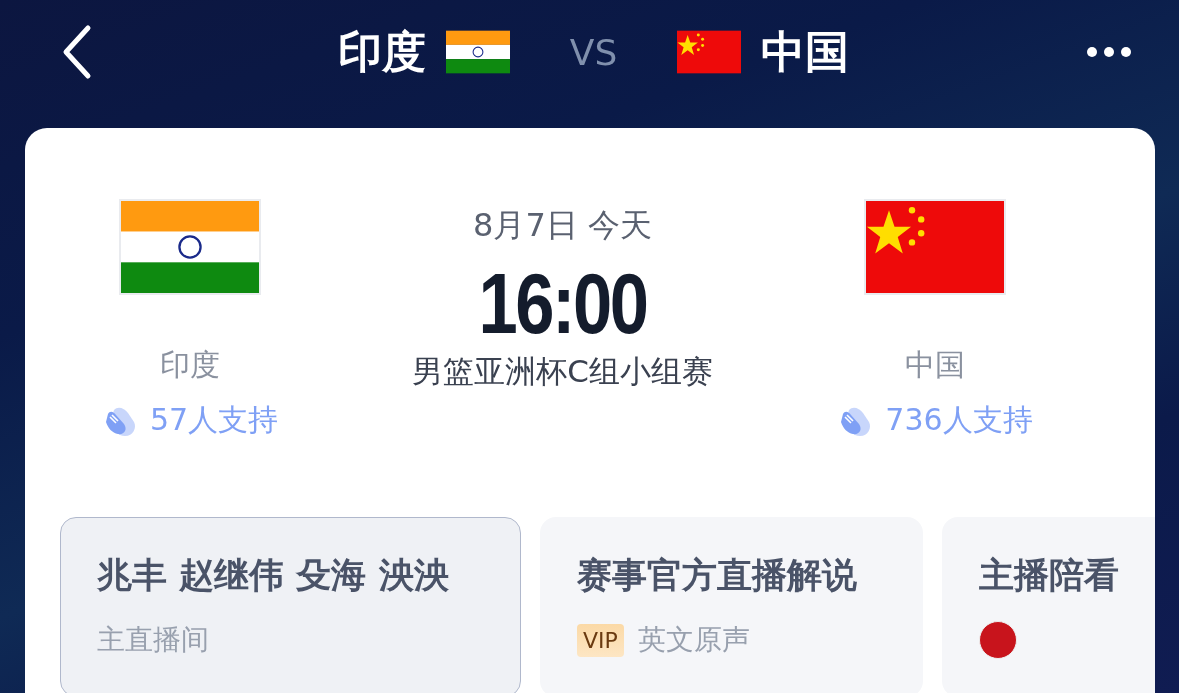  I want to click on avatar-placeholder, so click(998, 640).